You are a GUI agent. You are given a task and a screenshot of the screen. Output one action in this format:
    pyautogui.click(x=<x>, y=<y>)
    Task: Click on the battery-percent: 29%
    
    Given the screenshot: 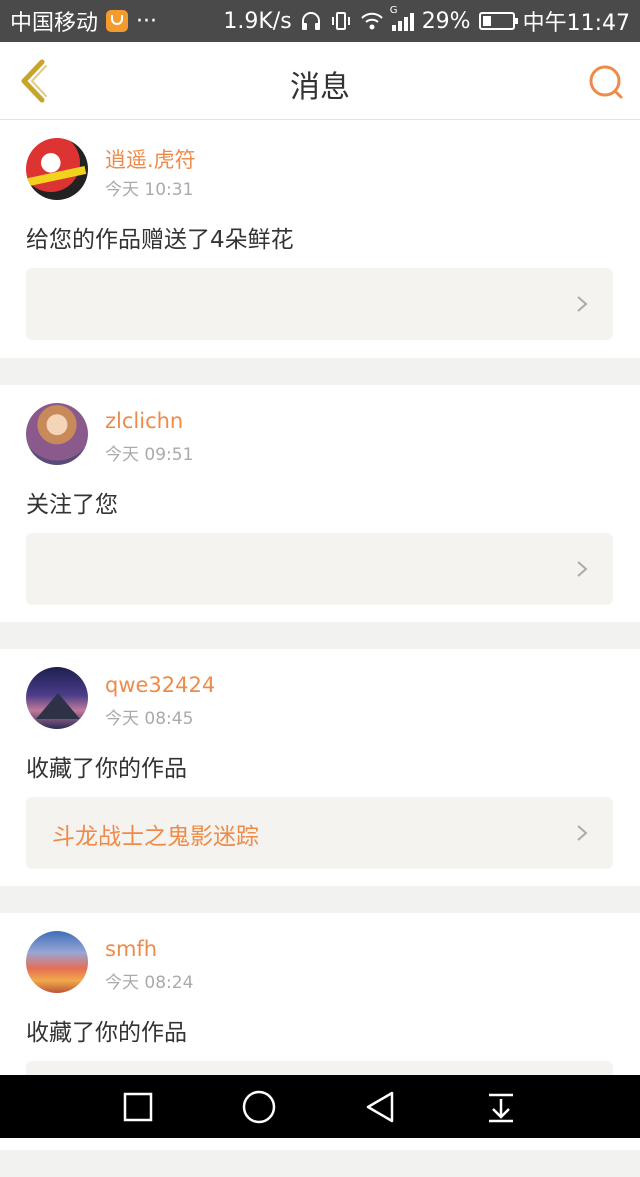 What is the action you would take?
    pyautogui.click(x=446, y=21)
    